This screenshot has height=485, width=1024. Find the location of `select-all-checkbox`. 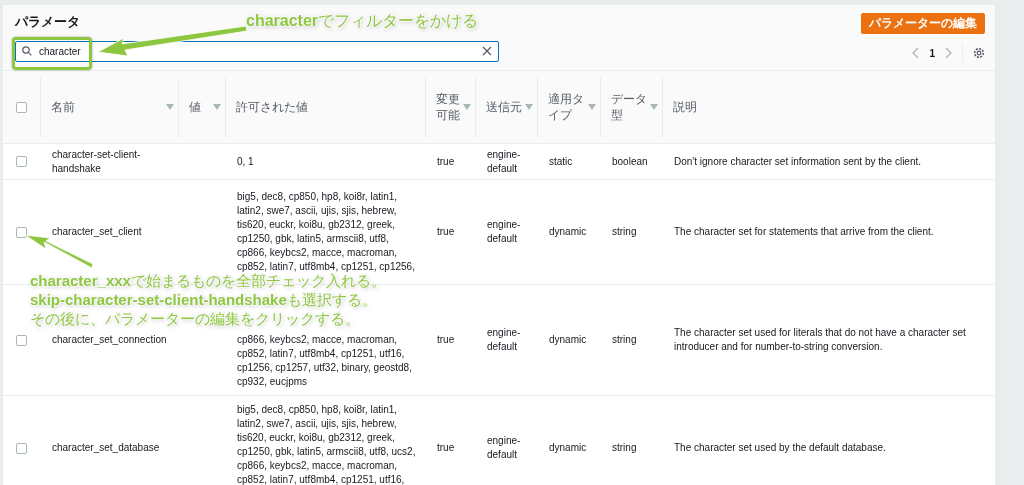

select-all-checkbox is located at coordinates (21, 107).